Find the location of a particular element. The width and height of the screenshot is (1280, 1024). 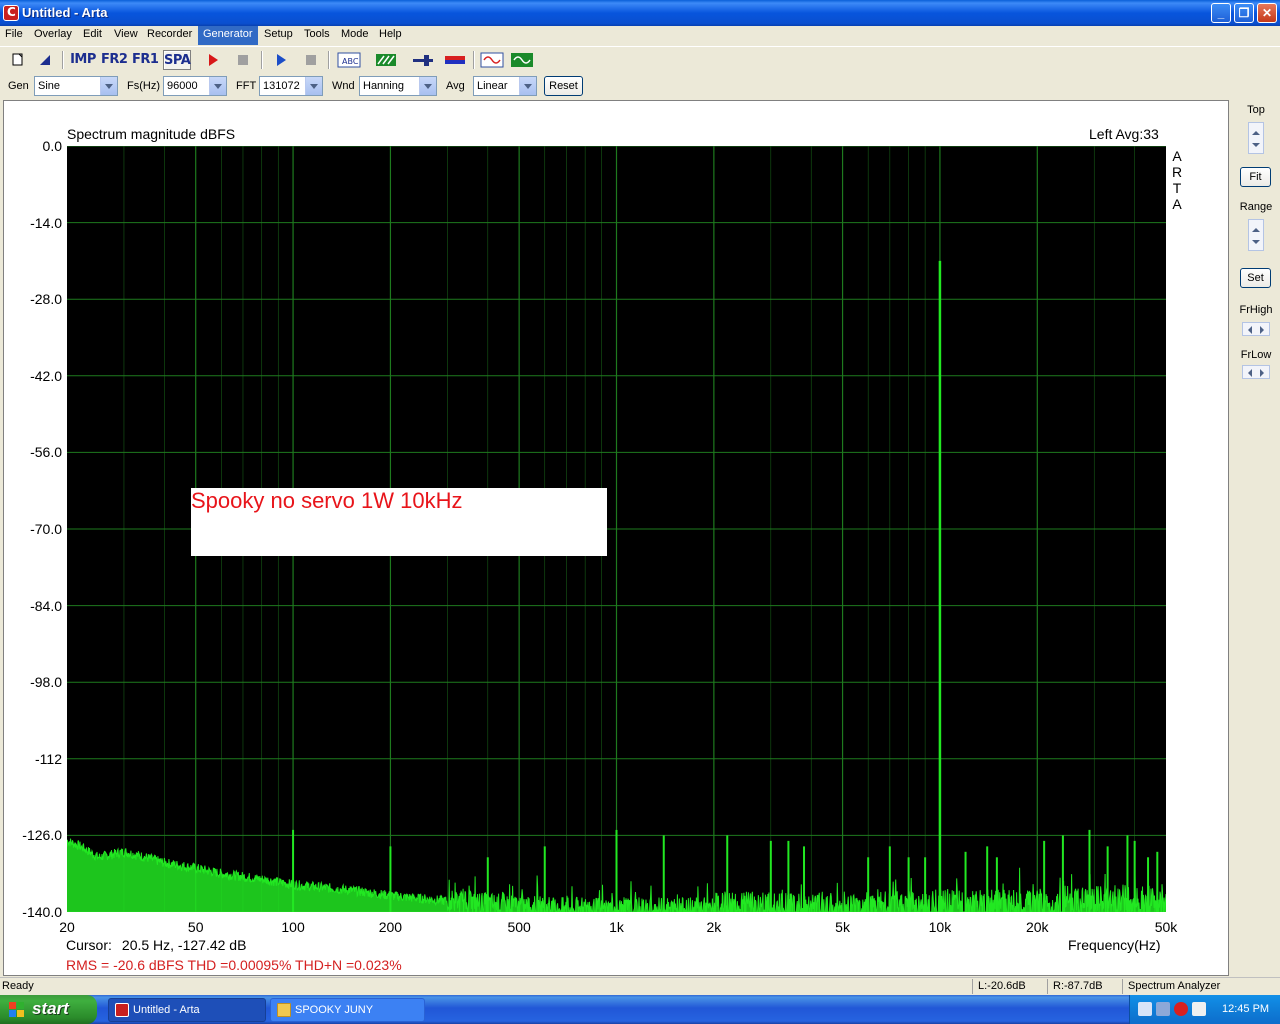

arta-app-icon is located at coordinates (11, 13).